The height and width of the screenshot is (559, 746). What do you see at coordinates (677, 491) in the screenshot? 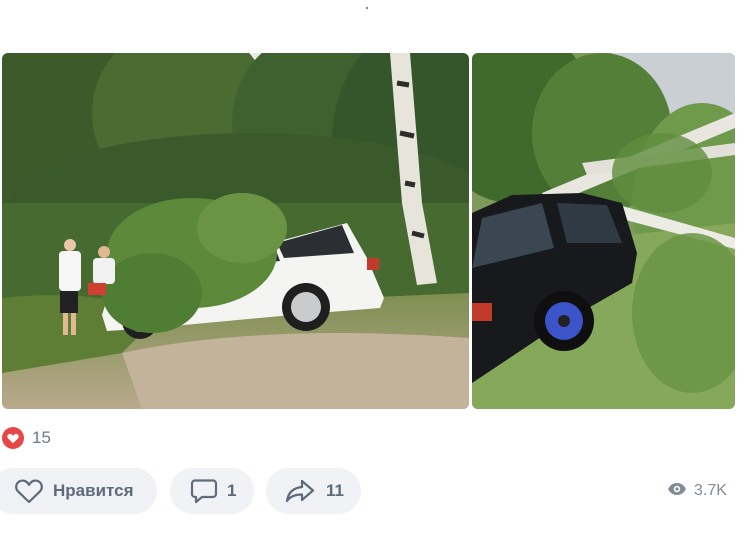
I see `eye-icon` at bounding box center [677, 491].